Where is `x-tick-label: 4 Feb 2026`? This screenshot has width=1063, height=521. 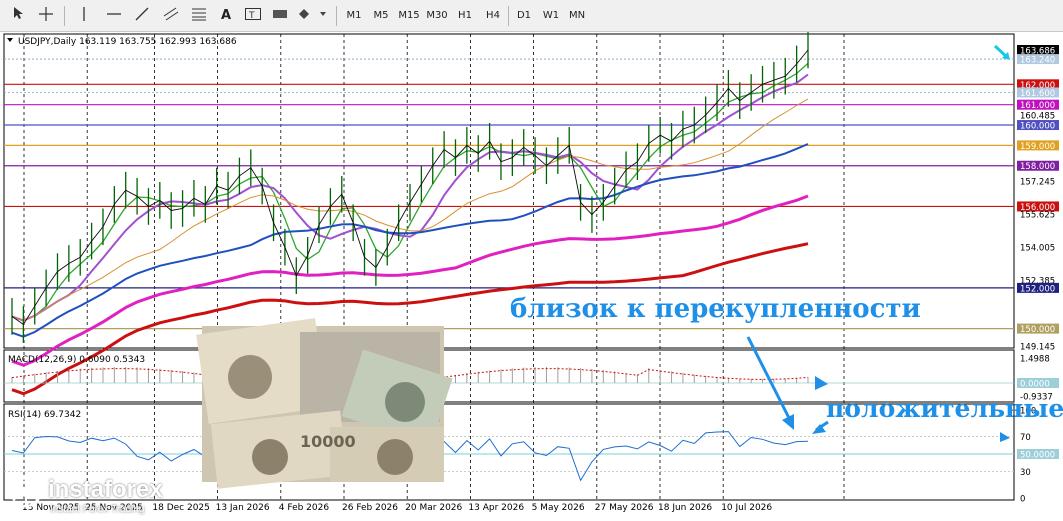
x-tick-label: 4 Feb 2026 is located at coordinates (304, 508).